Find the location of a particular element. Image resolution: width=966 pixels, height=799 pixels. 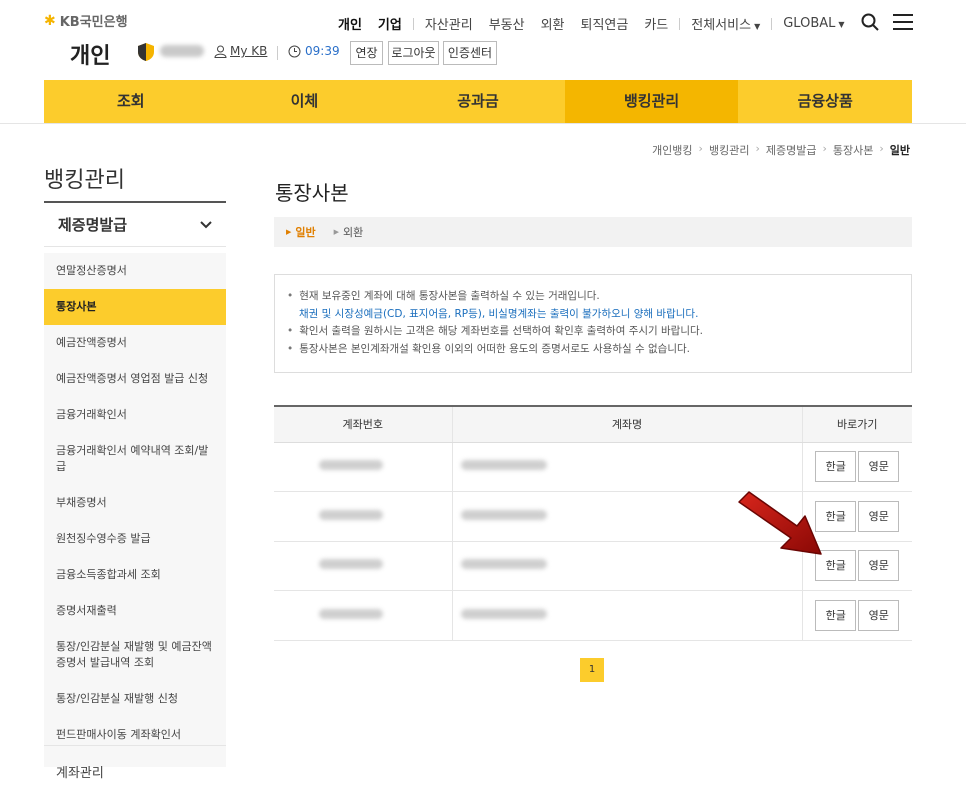

kb-star-icon: ✱ is located at coordinates (50, 20).